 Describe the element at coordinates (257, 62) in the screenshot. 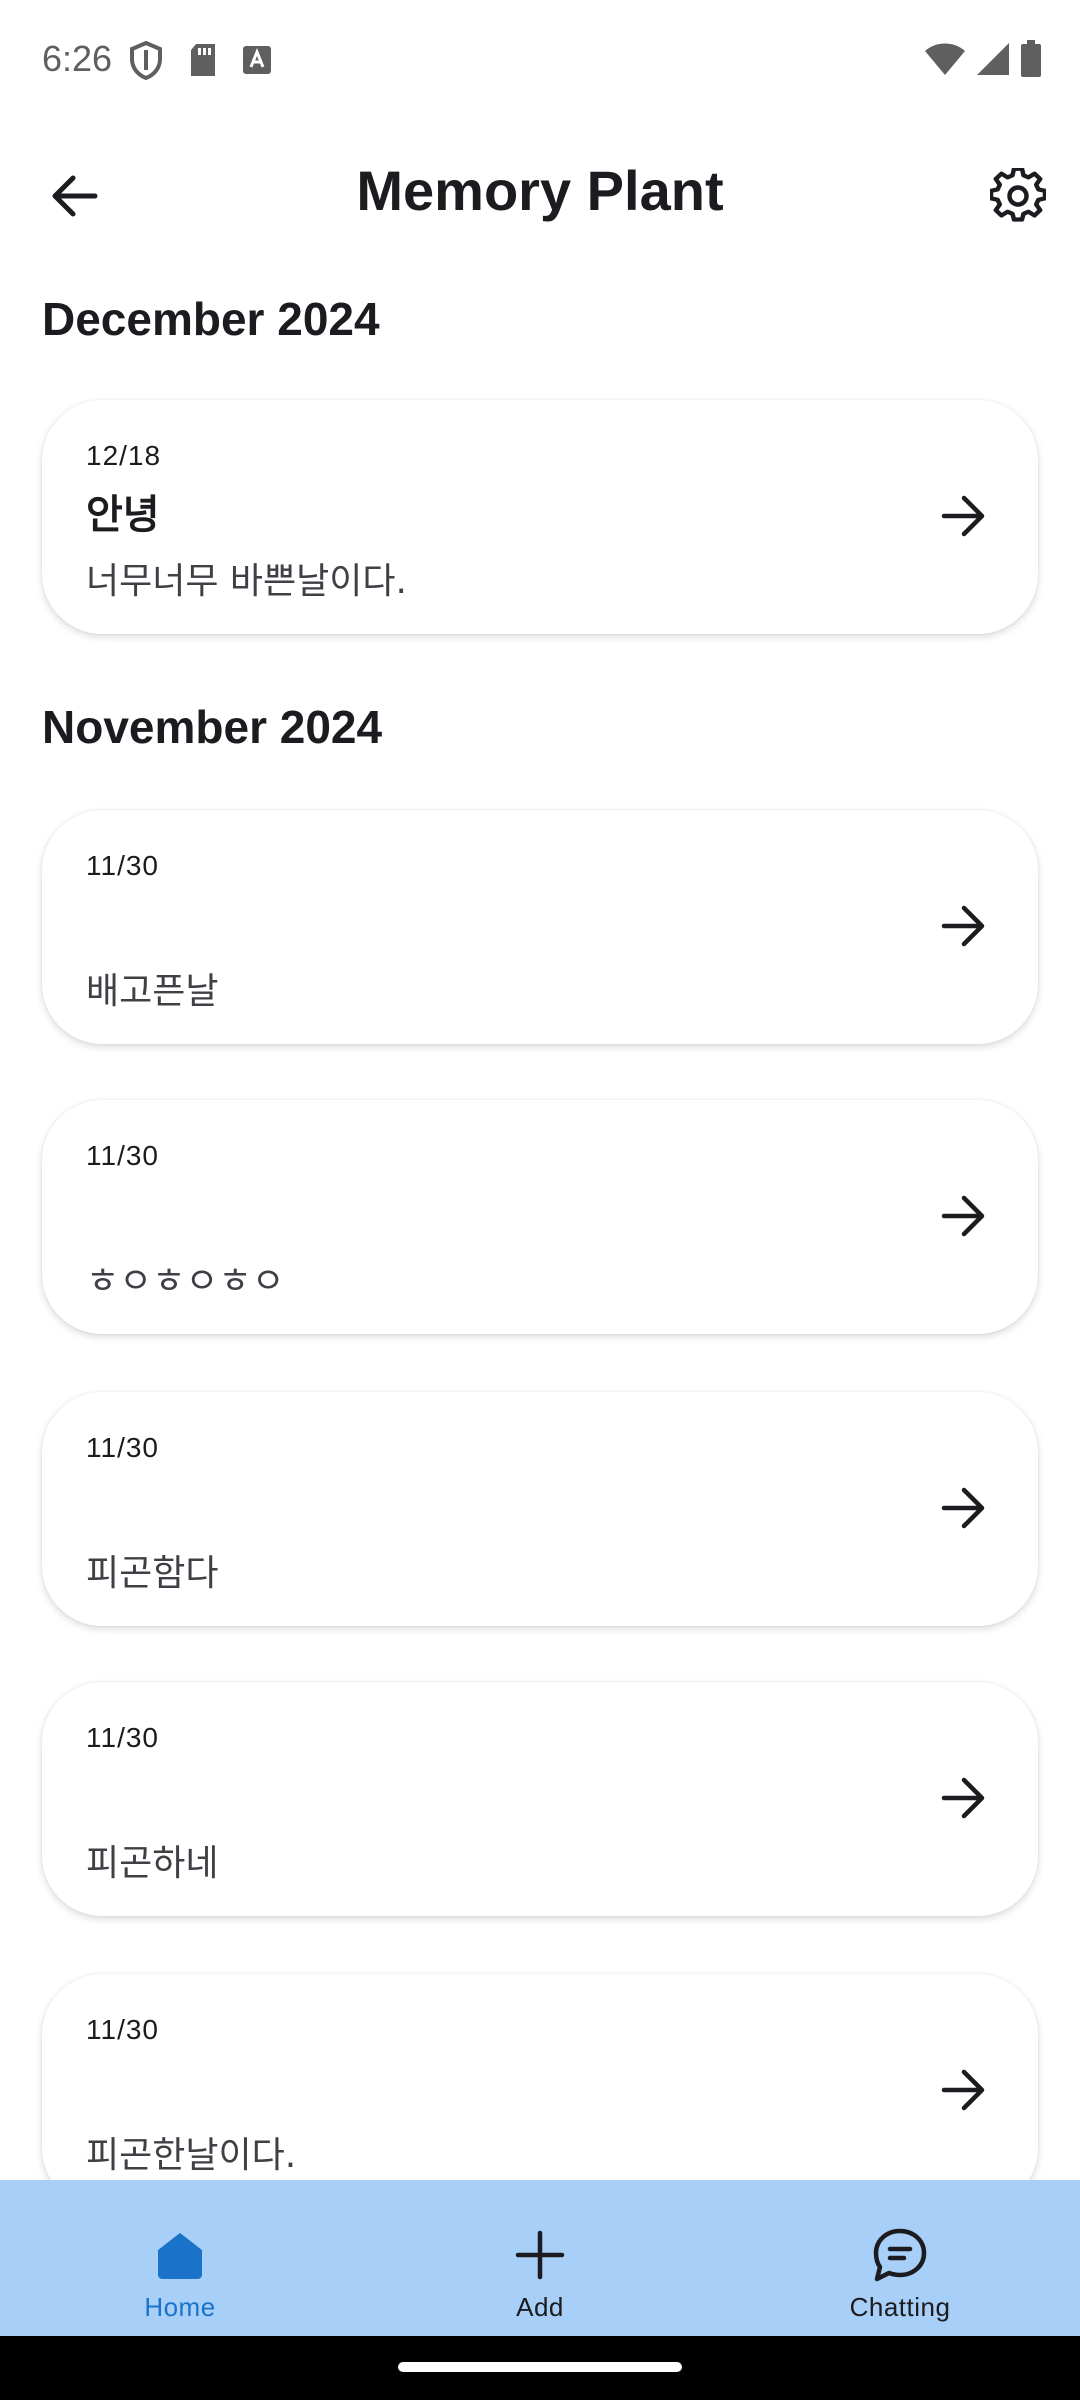

I see `keyboard-a-icon` at that location.